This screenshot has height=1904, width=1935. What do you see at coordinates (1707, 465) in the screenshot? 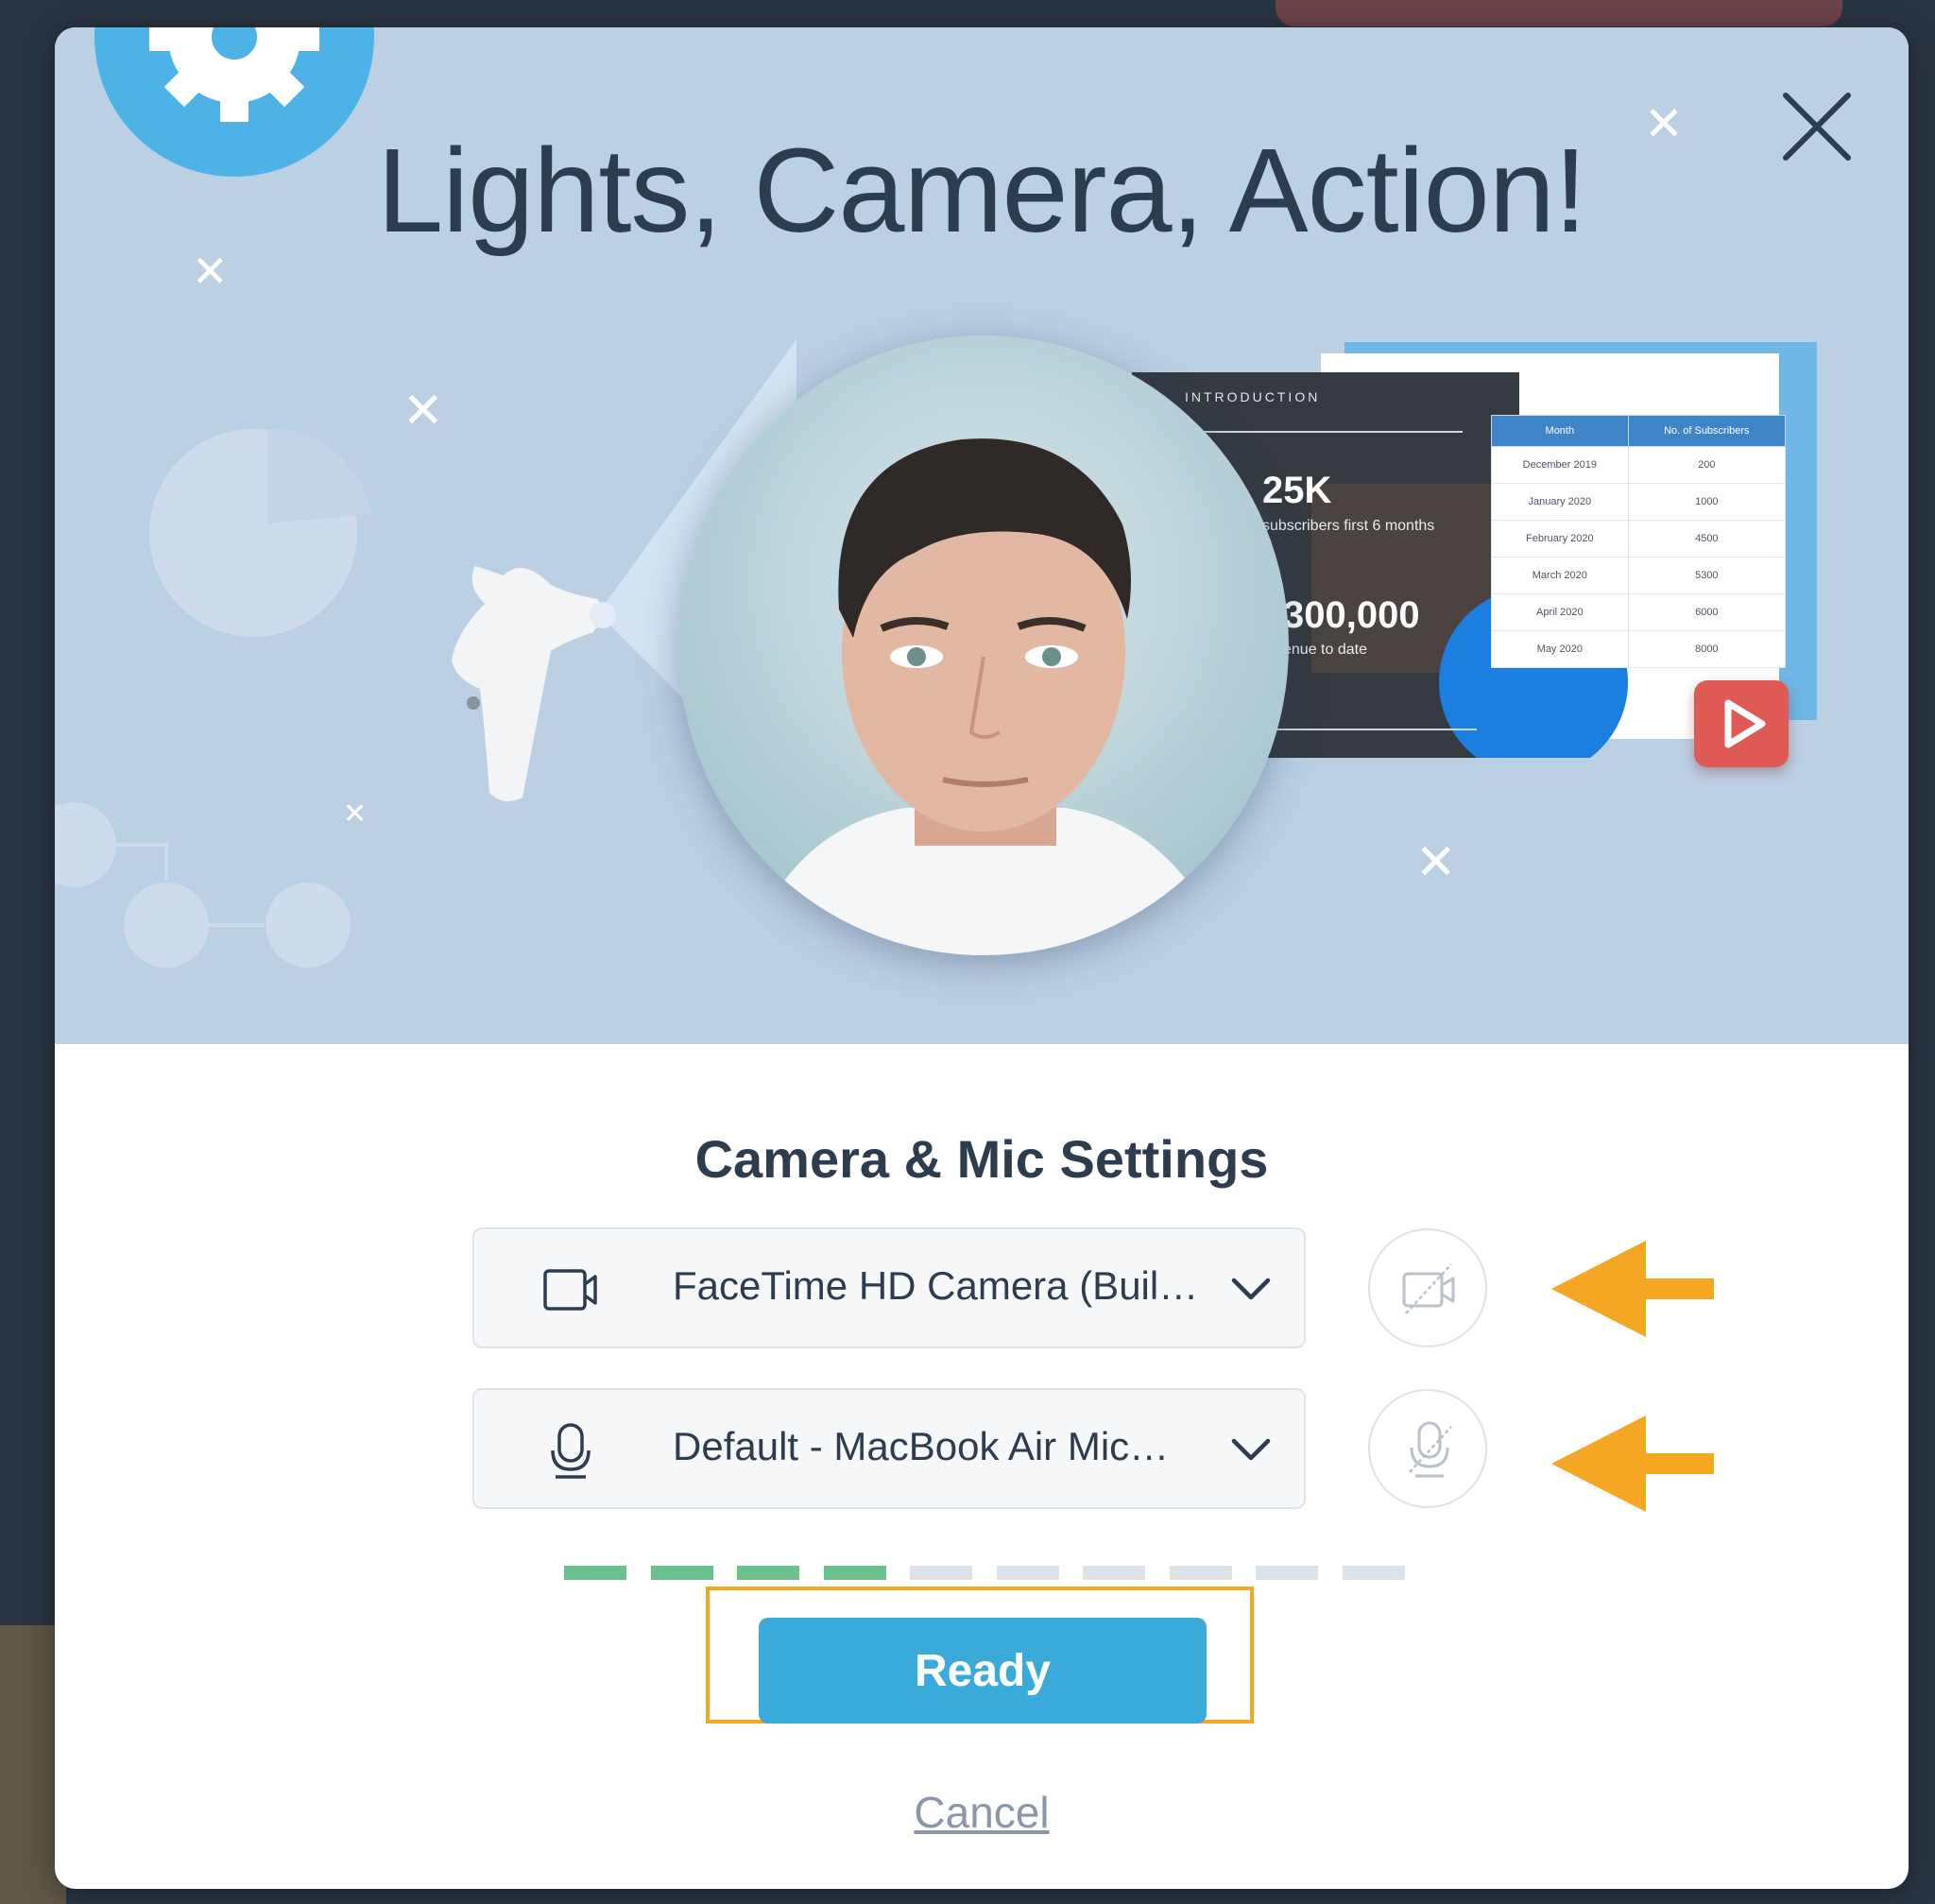
I see `table-cell: 200` at bounding box center [1707, 465].